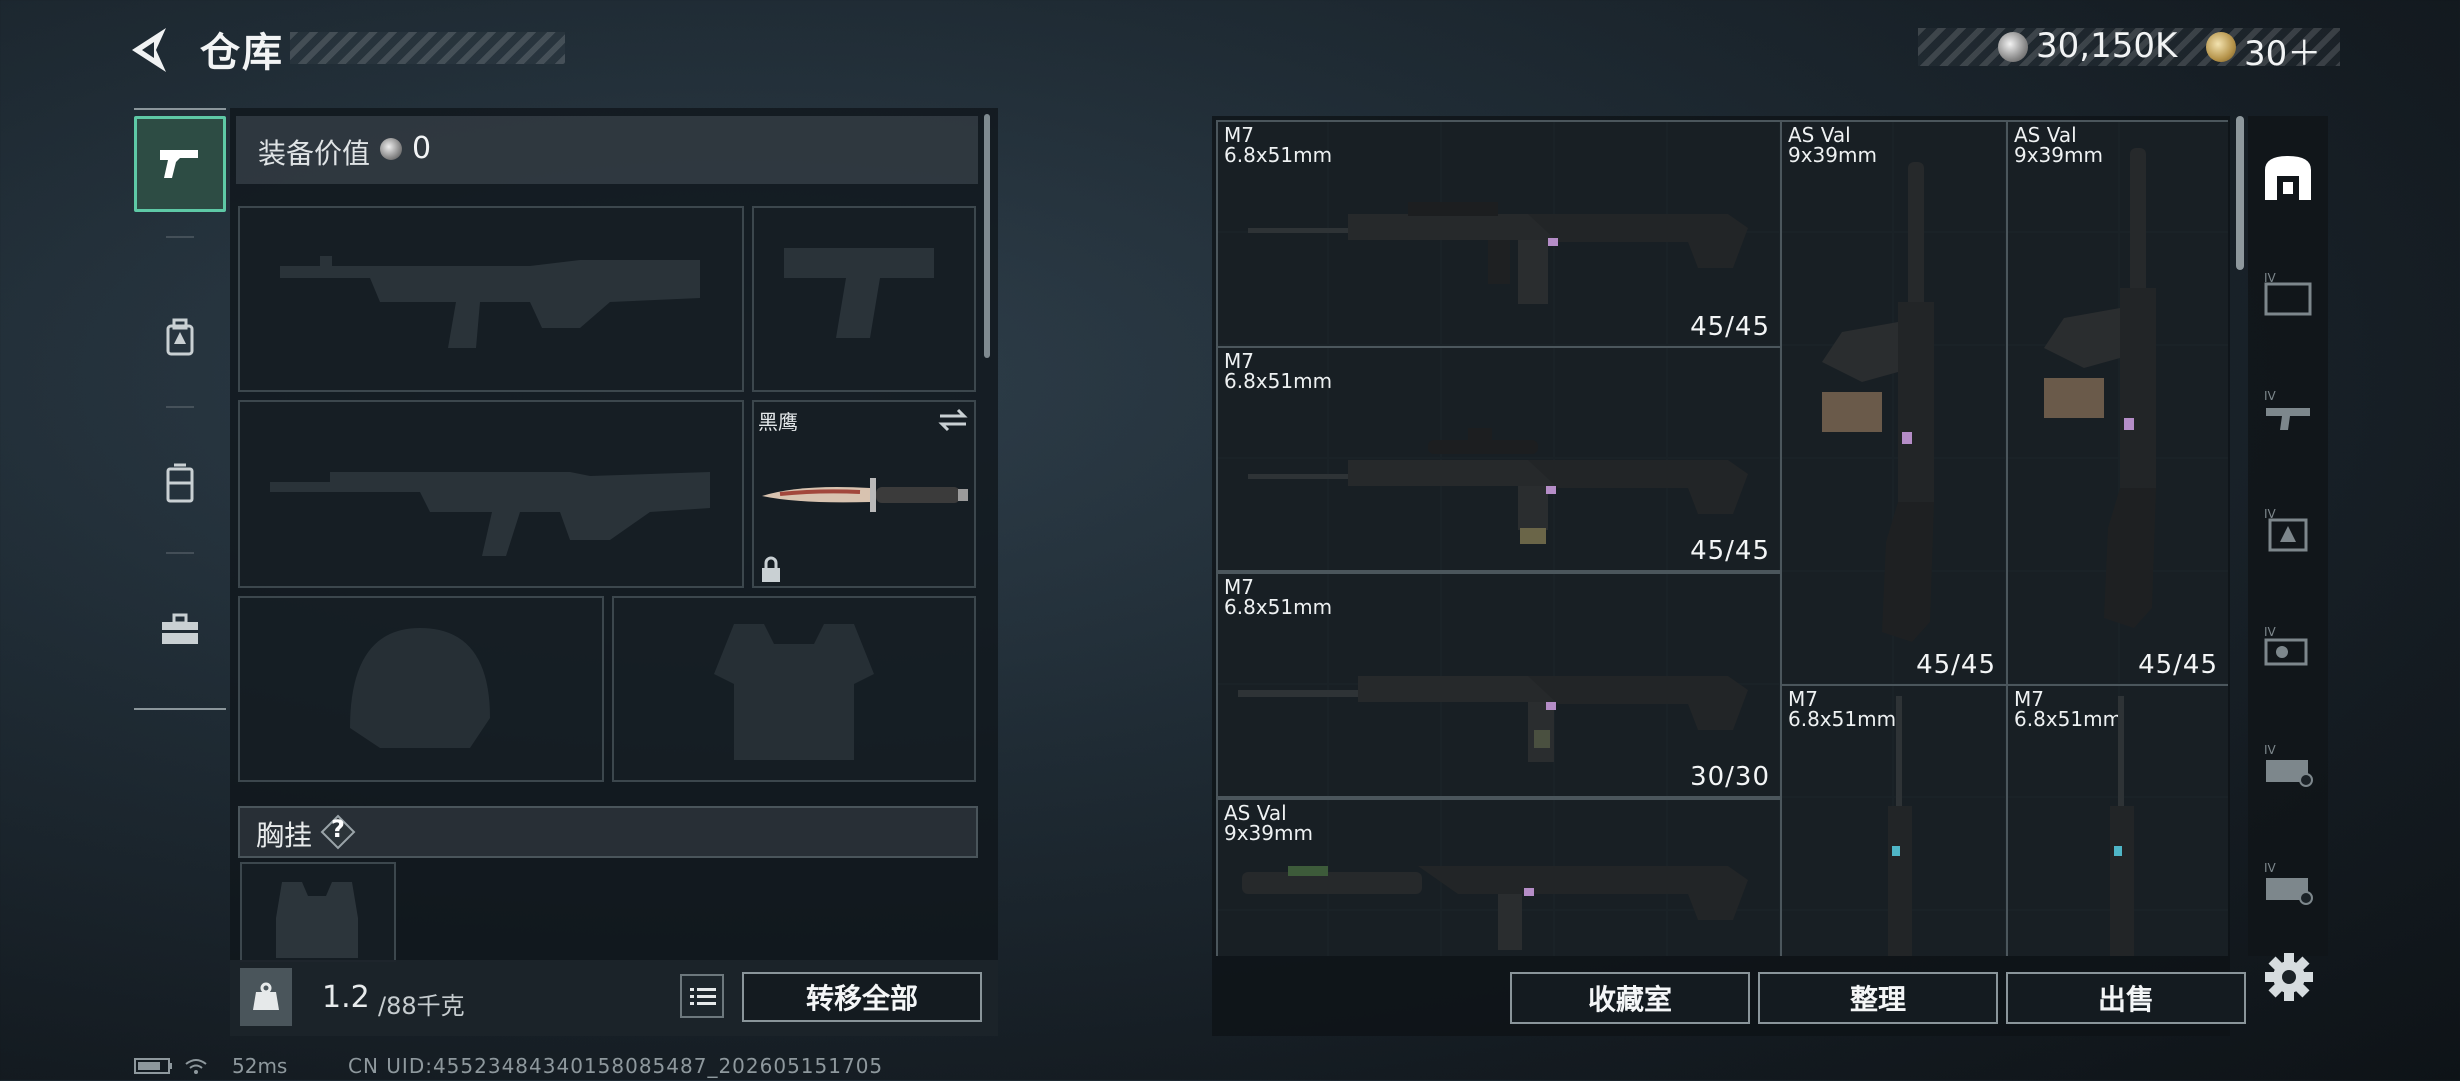  I want to click on filter-tab-5: IV, so click(2288, 765).